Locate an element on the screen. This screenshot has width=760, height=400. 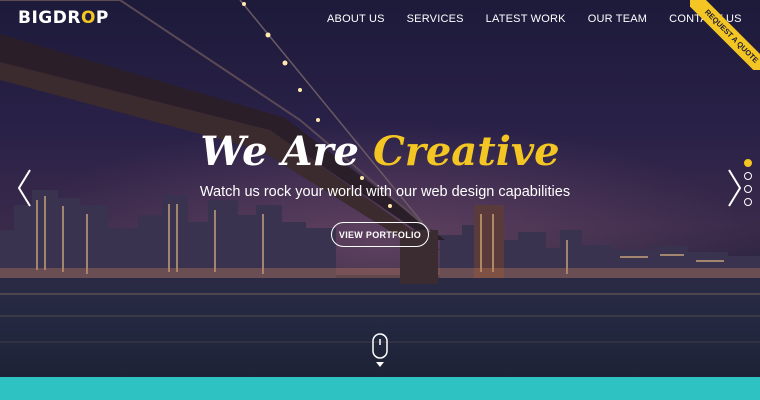
brand-logo: BIGDROP is located at coordinates (63, 18).